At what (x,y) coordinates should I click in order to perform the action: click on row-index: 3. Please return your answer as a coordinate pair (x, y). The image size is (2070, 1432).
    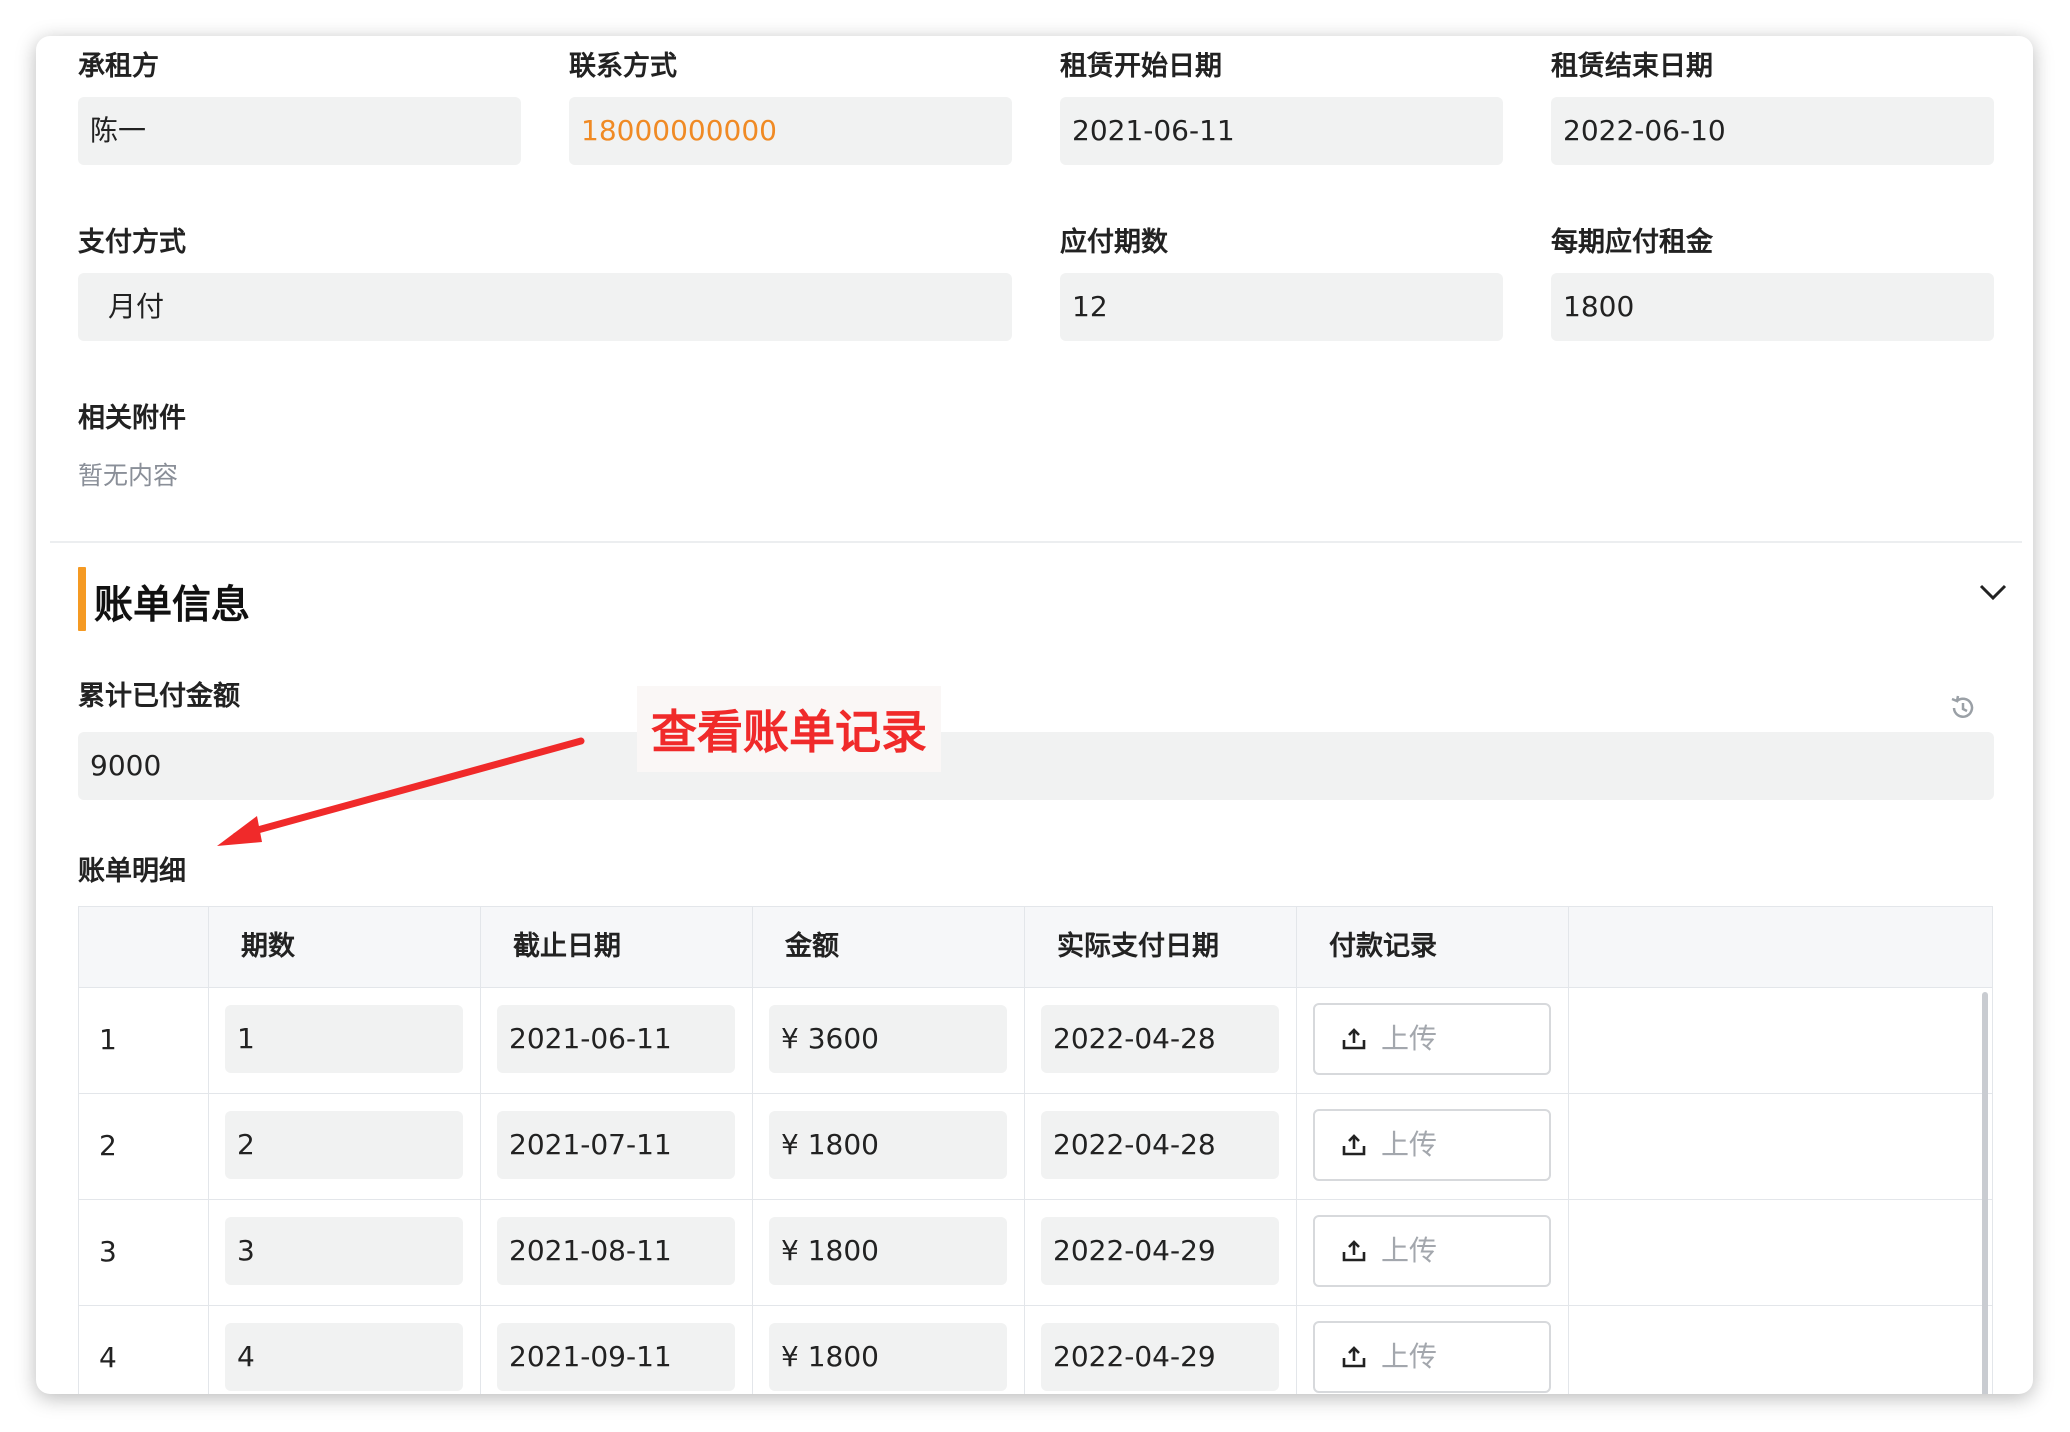
    Looking at the image, I should click on (144, 1252).